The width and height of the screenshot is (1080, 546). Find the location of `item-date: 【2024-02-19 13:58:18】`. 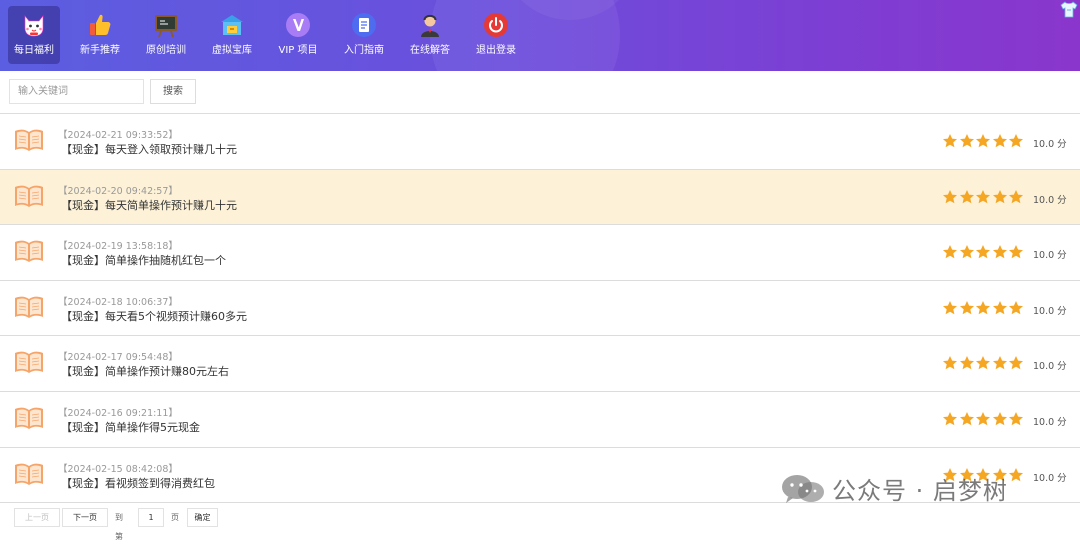

item-date: 【2024-02-19 13:58:18】 is located at coordinates (118, 247).